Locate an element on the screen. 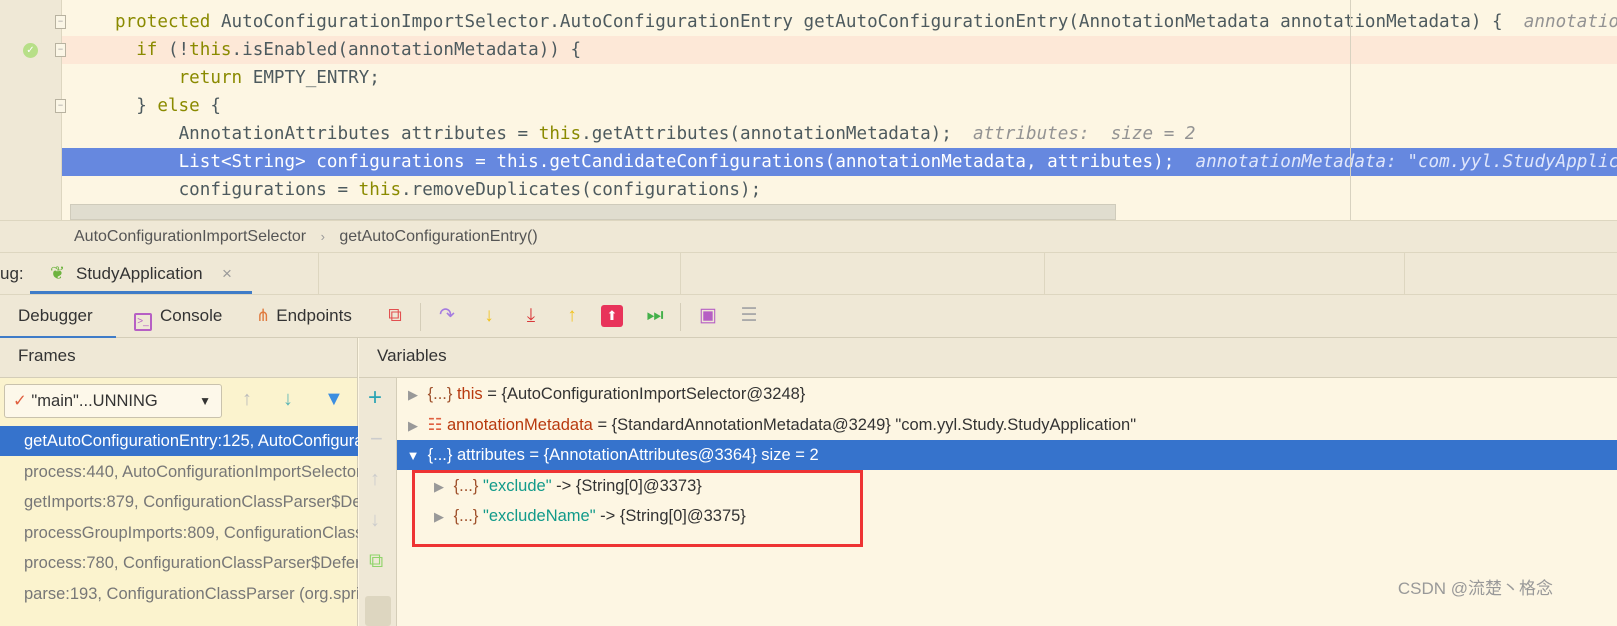 The width and height of the screenshot is (1617, 626). variable-value: = {AnnotationAttributes@3364} size = 2 is located at coordinates (671, 455).